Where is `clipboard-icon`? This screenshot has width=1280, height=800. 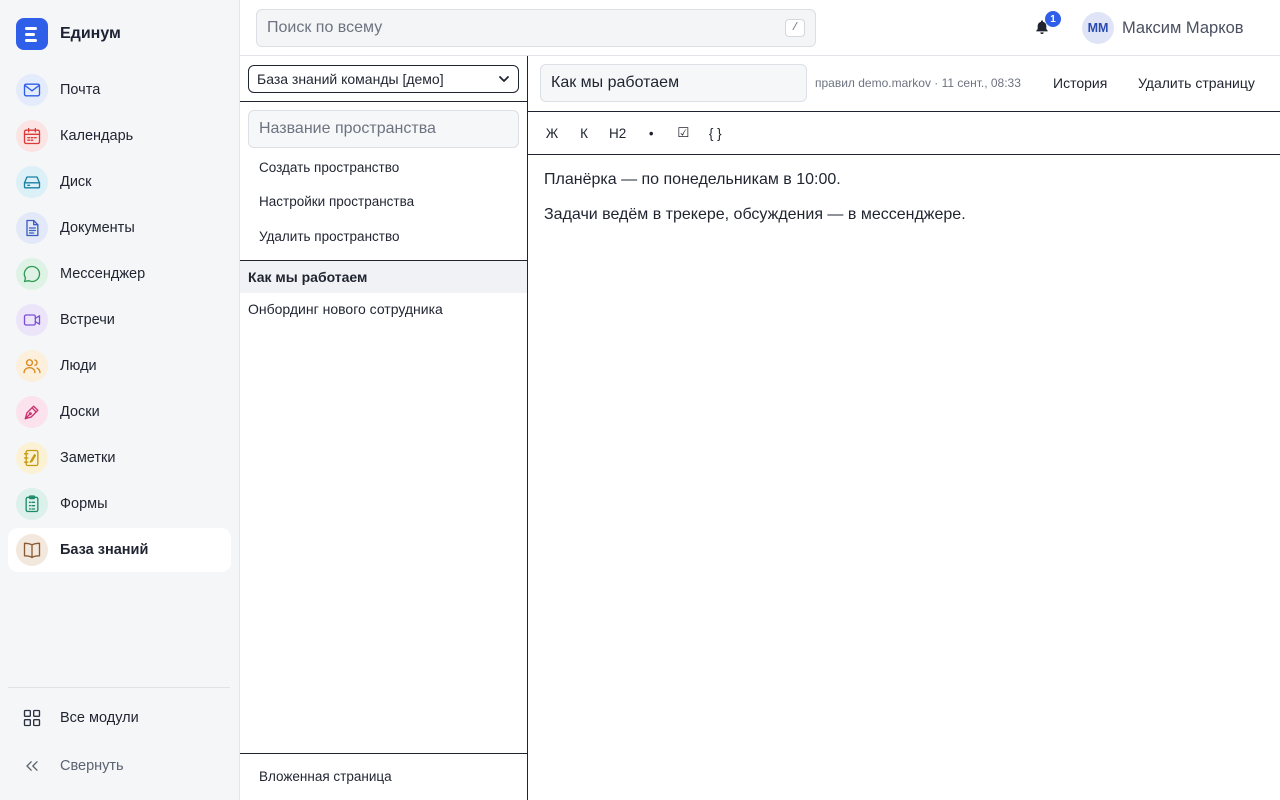
clipboard-icon is located at coordinates (32, 504).